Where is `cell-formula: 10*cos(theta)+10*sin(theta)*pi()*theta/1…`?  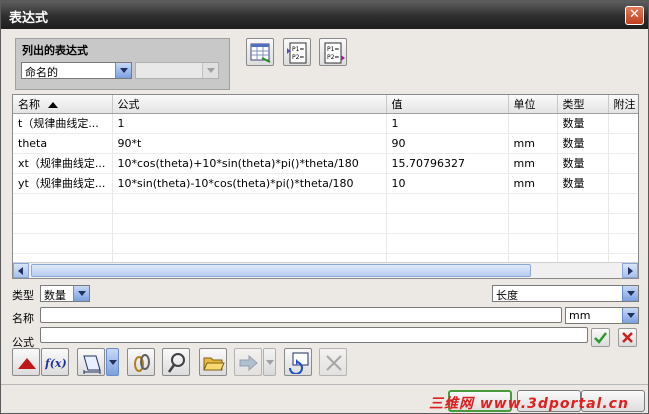
cell-formula: 10*cos(theta)+10*sin(theta)*pi()*theta/1… is located at coordinates (249, 163).